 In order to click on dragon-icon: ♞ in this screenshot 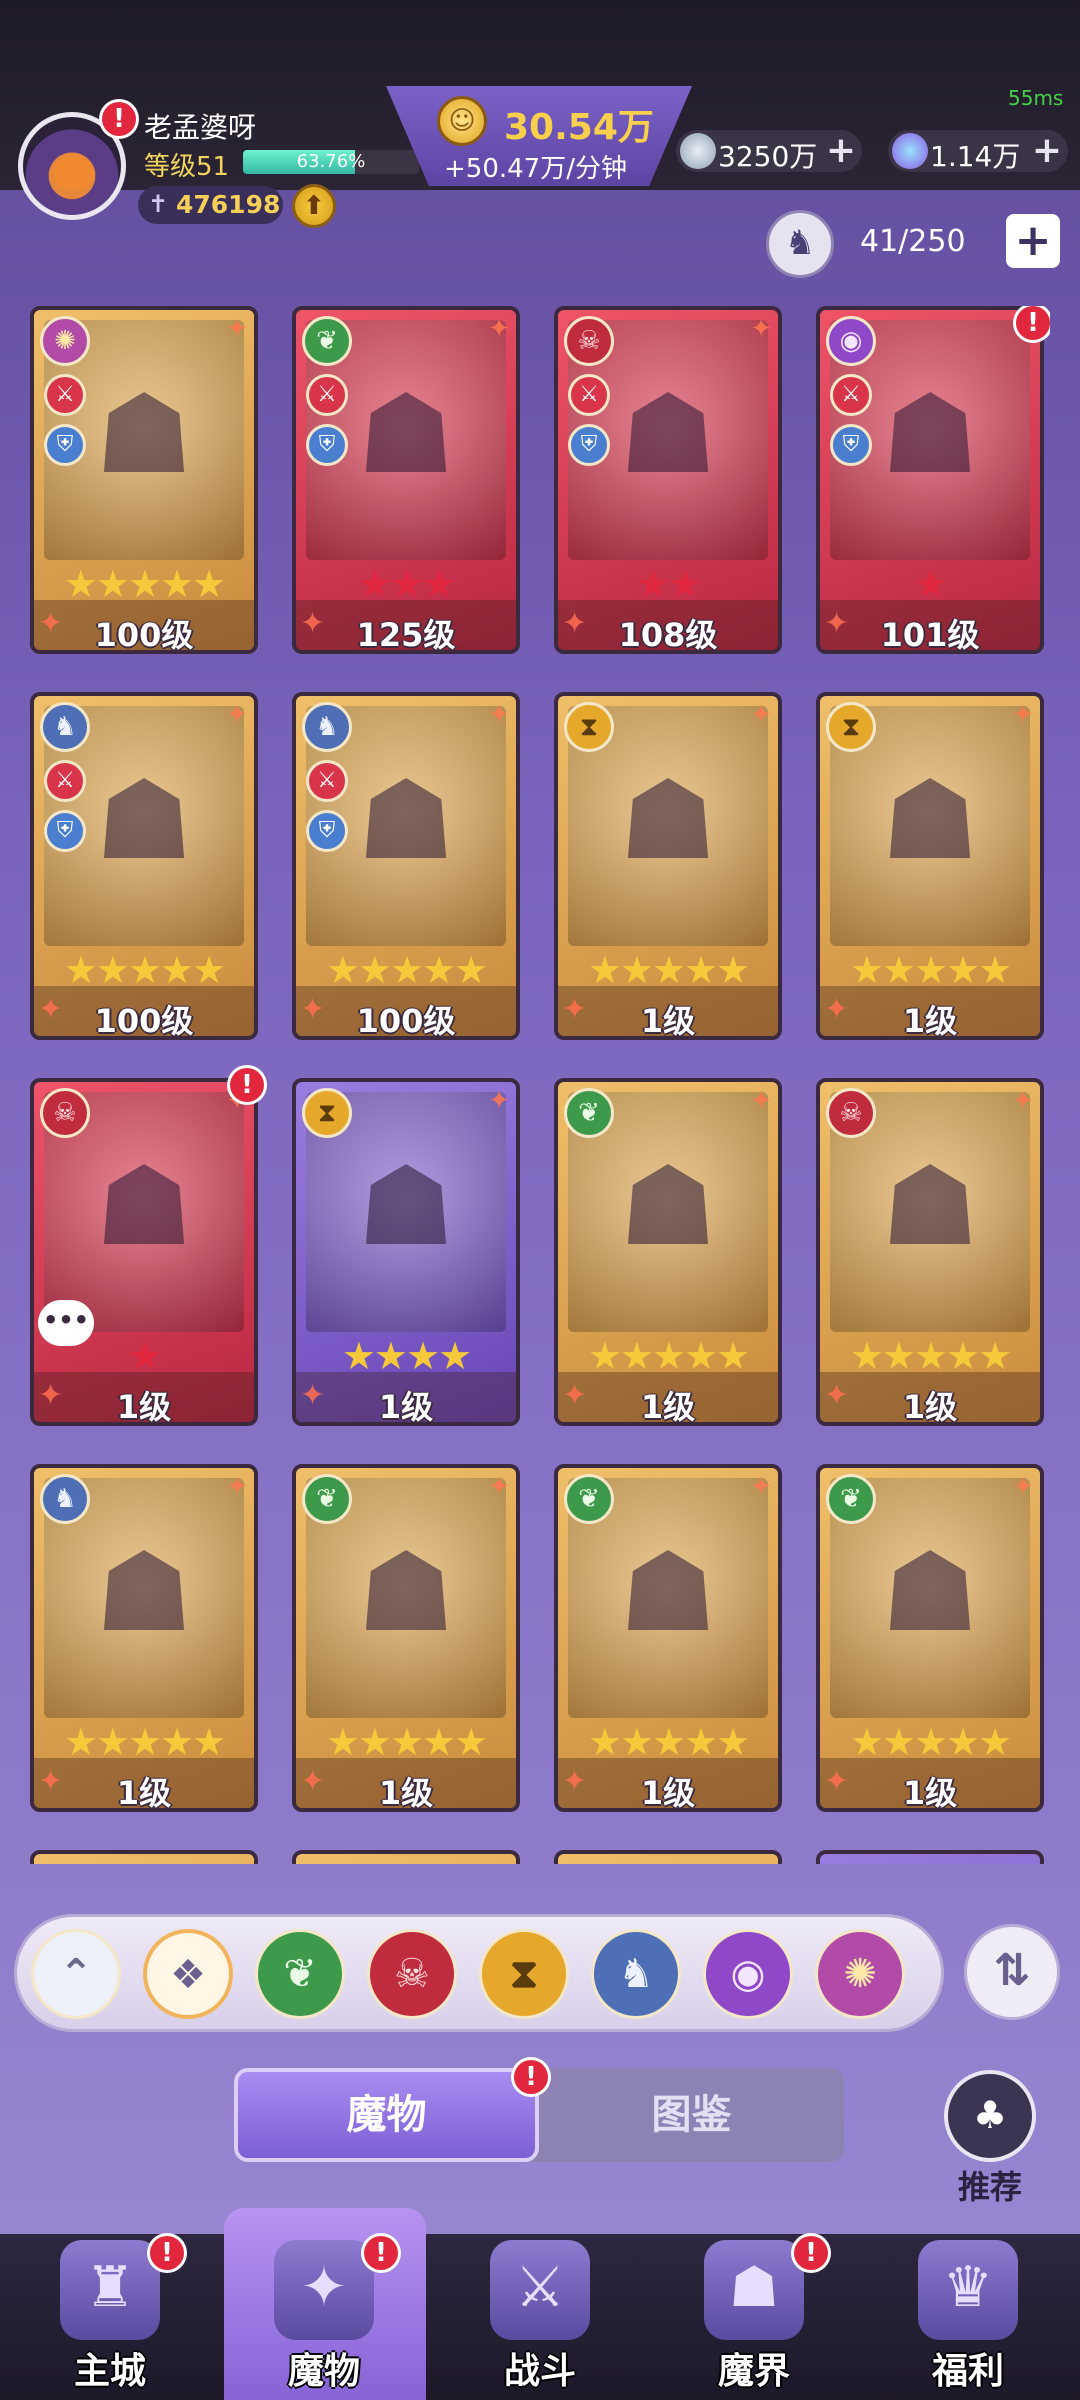, I will do `click(636, 1974)`.